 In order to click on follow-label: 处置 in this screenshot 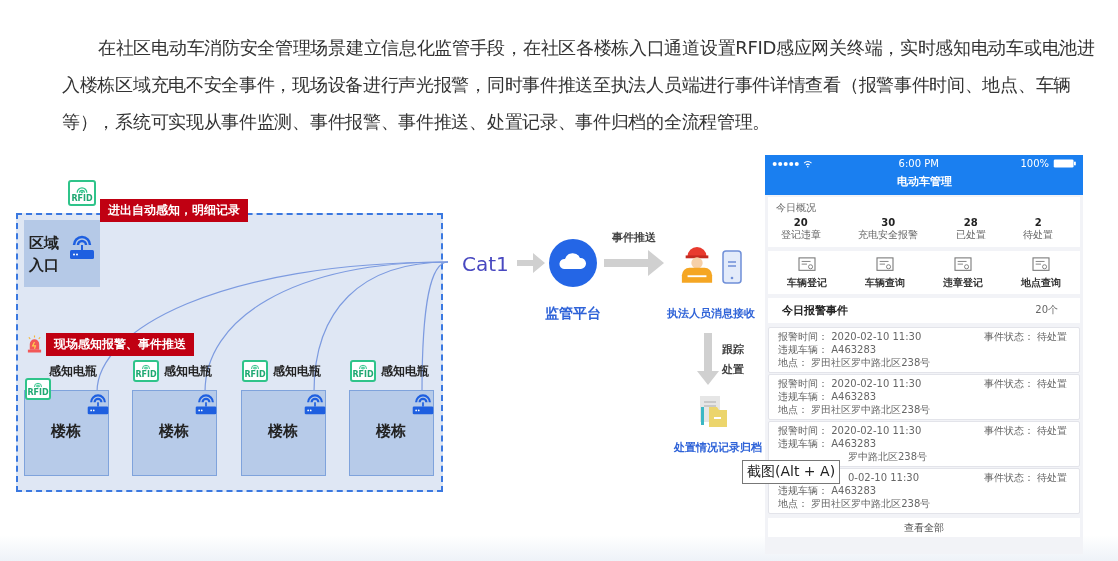, I will do `click(733, 369)`.